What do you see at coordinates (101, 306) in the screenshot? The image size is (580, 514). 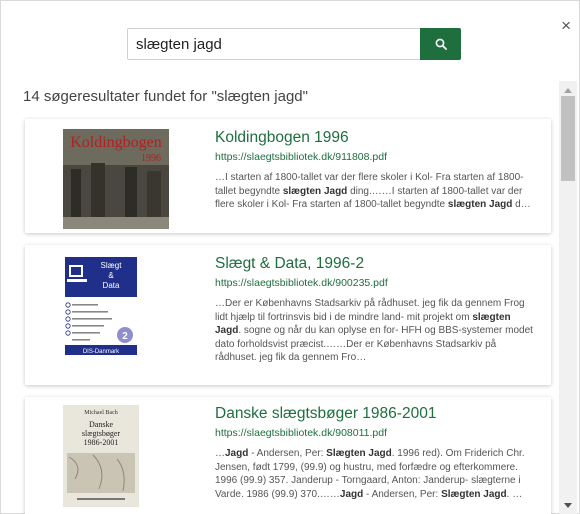 I see `result-thumbnail: Slægt & Data 2 DIS-Danmark` at bounding box center [101, 306].